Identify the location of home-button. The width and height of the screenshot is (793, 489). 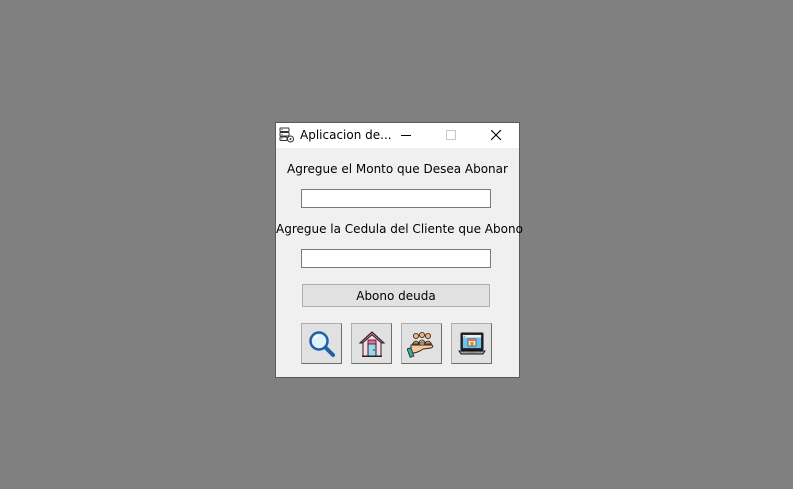
(371, 343).